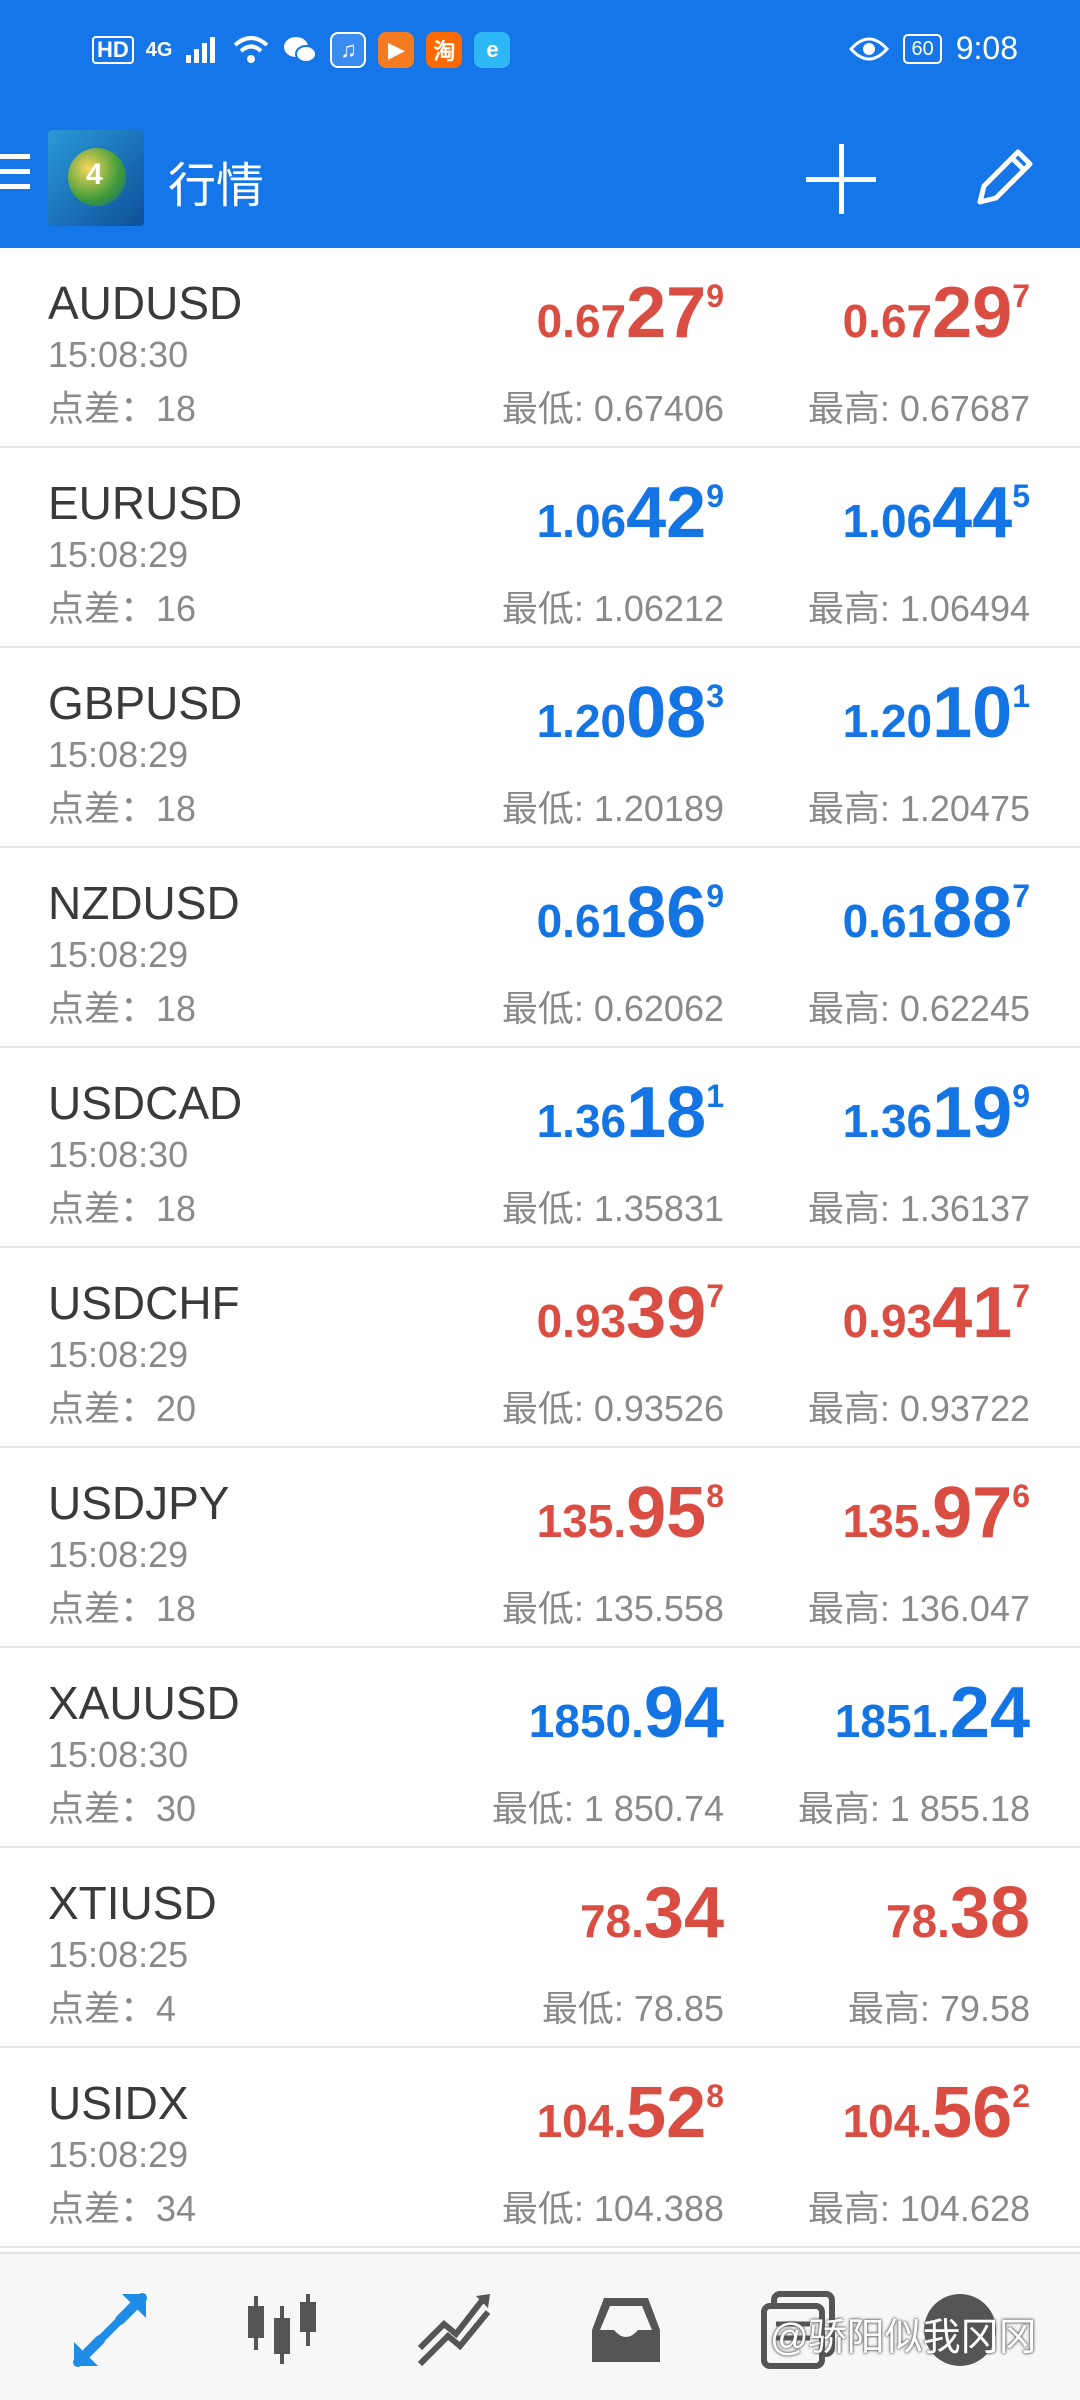 The height and width of the screenshot is (2400, 1080). Describe the element at coordinates (122, 1406) in the screenshot. I see `spread: 点差：20` at that location.